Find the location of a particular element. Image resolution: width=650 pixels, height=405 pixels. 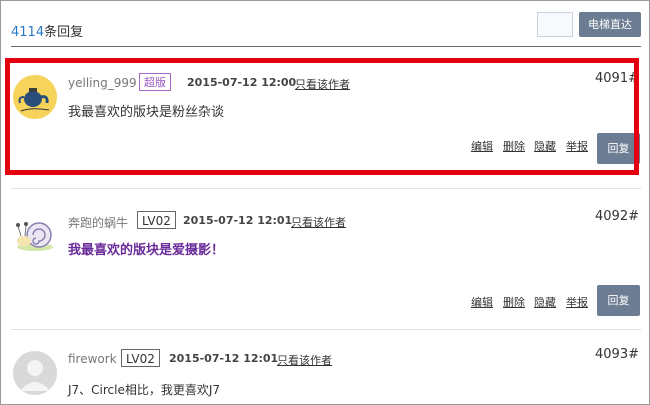

floor-number: 4093# is located at coordinates (617, 354).